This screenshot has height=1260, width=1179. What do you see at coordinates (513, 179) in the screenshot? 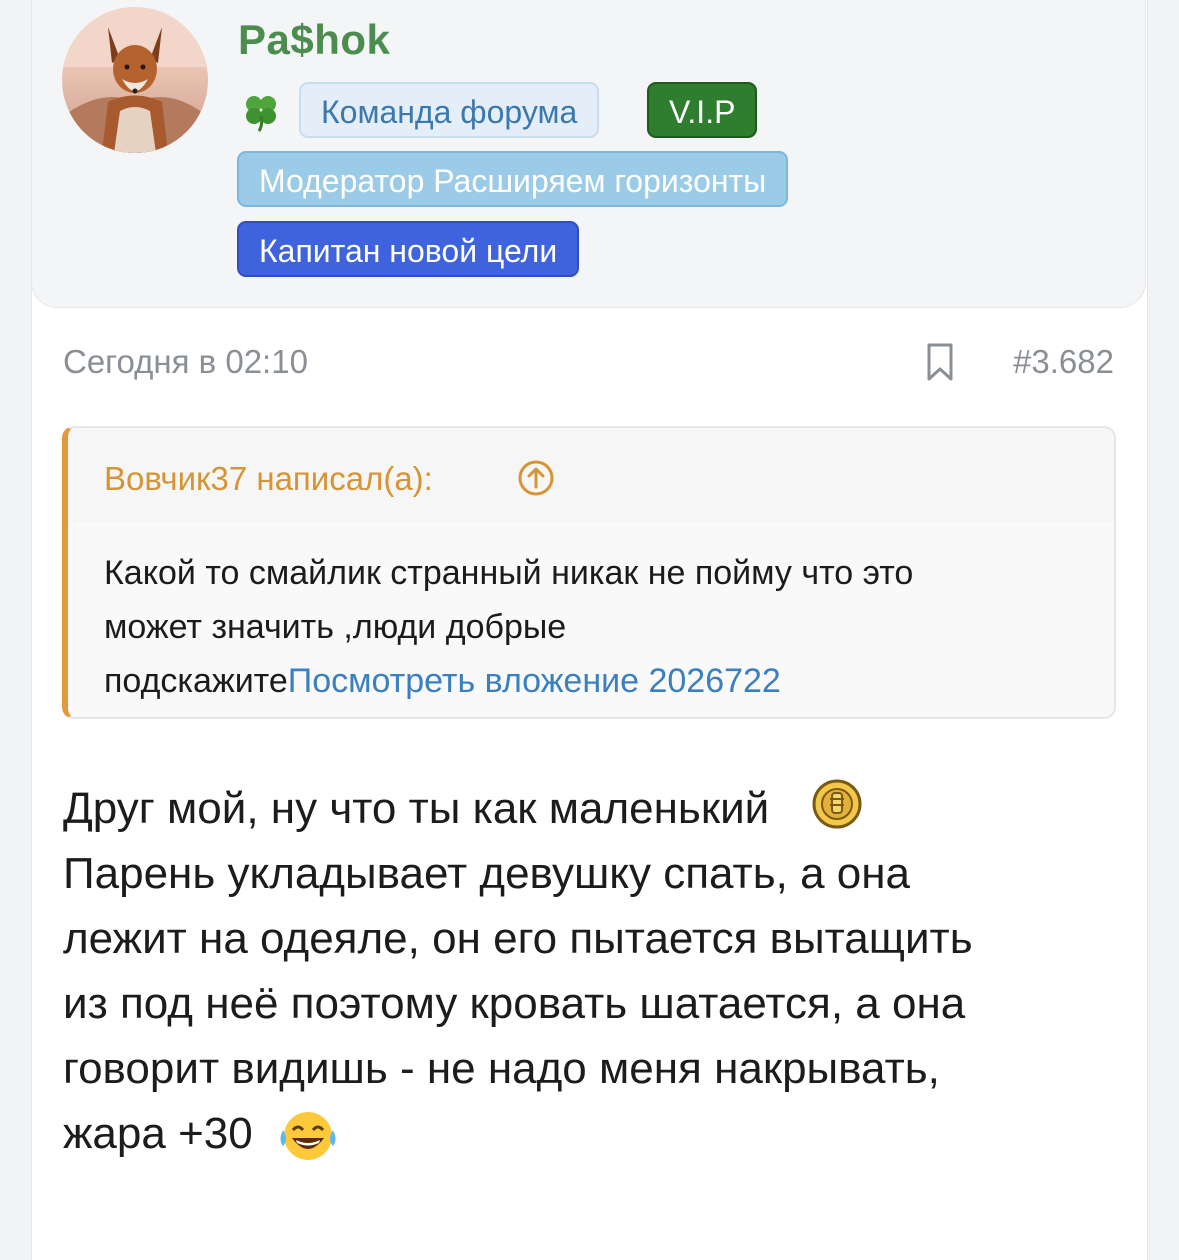
I see `badge-moderator: Модератор Расширяем горизонты` at bounding box center [513, 179].